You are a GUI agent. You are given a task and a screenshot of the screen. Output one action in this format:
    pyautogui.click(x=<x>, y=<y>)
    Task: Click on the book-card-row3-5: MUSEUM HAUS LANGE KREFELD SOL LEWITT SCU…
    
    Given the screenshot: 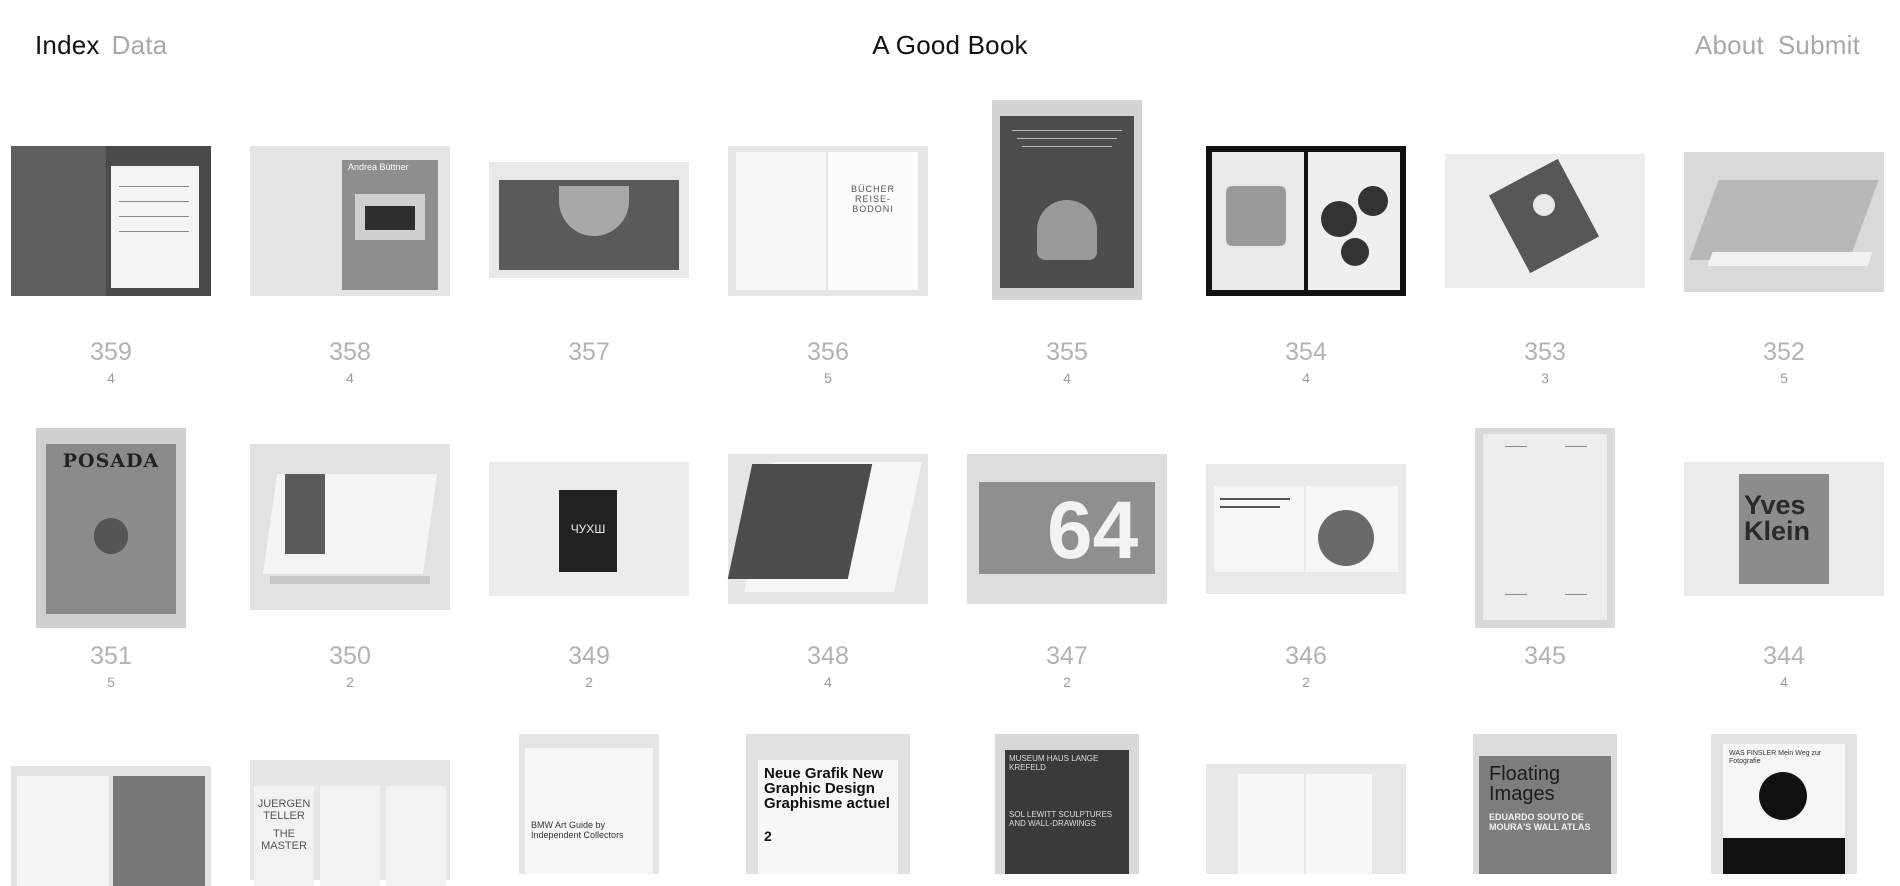 What is the action you would take?
    pyautogui.click(x=1067, y=804)
    